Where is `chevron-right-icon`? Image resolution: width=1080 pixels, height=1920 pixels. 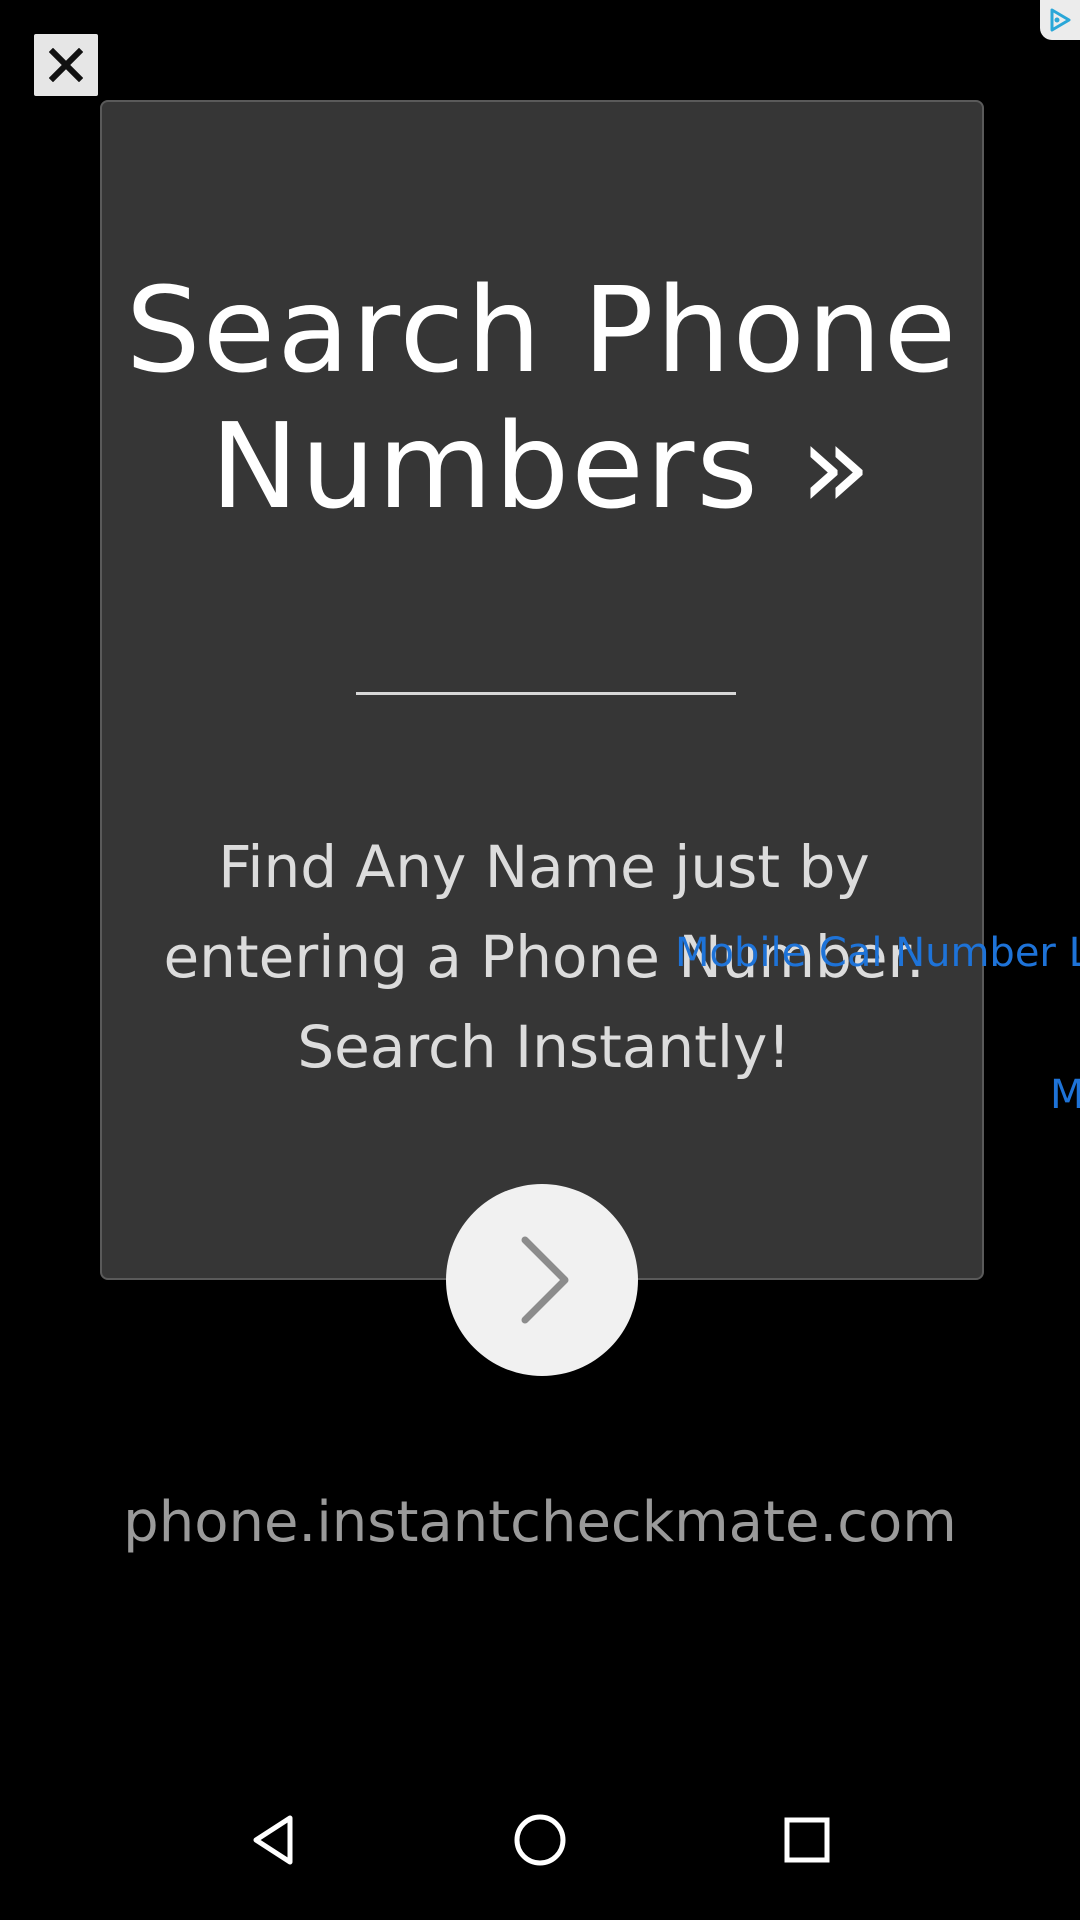 chevron-right-icon is located at coordinates (545, 1280).